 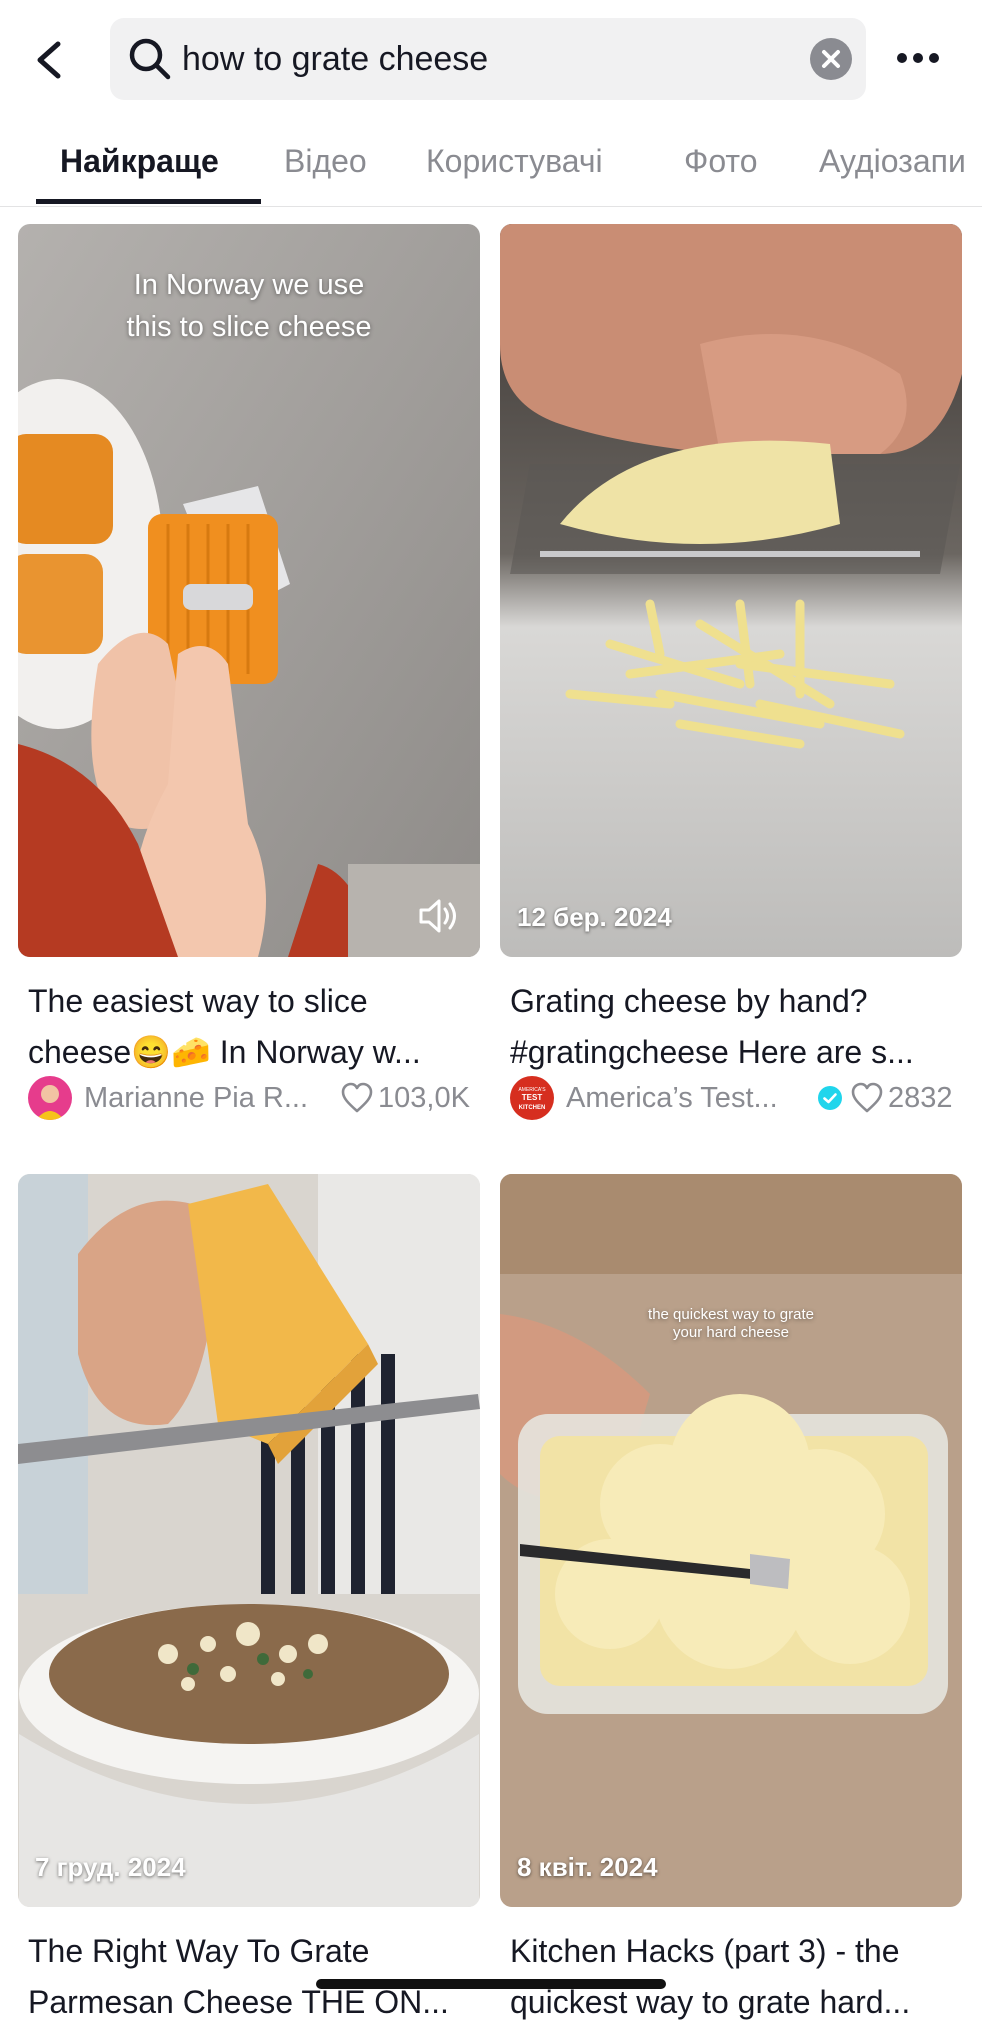 I want to click on top-bar: how to grate cheese, so click(x=491, y=60).